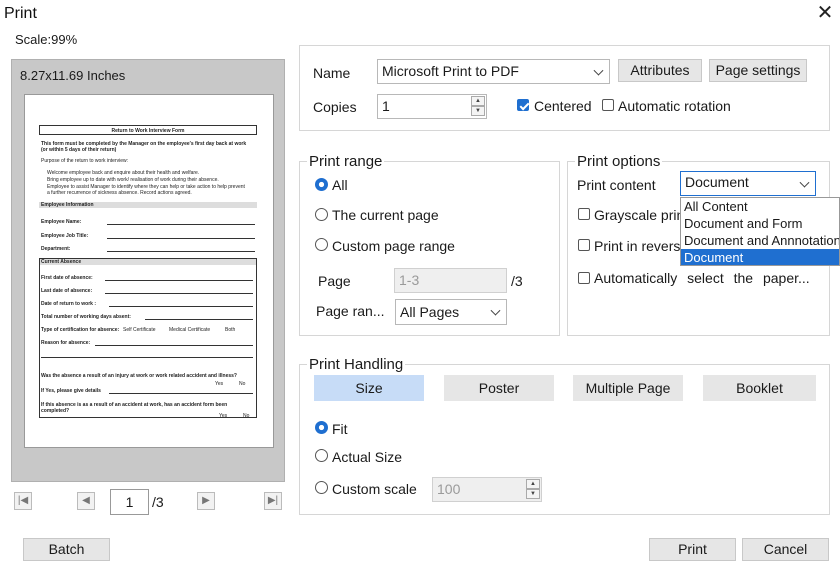 The width and height of the screenshot is (840, 574). I want to click on centered-label: Centered, so click(563, 106).